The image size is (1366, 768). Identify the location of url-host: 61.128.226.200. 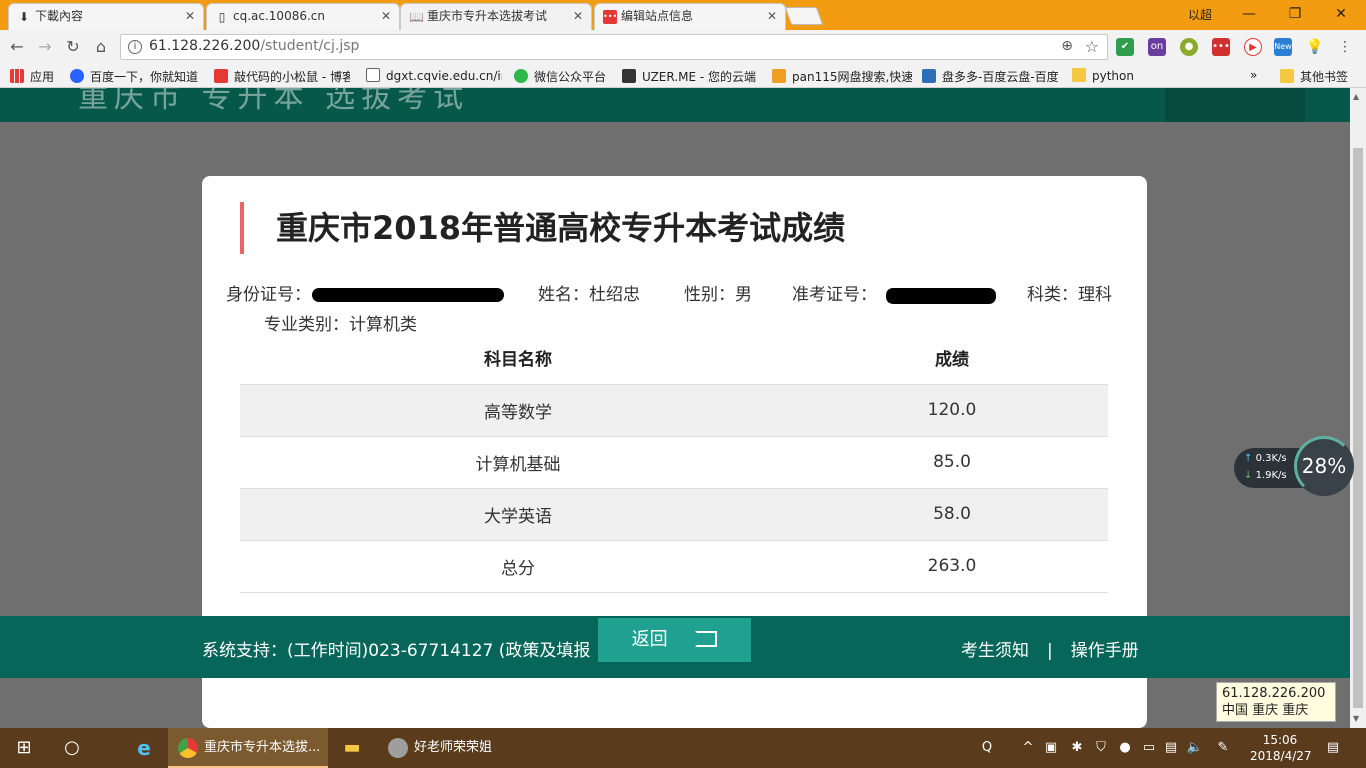
(205, 46).